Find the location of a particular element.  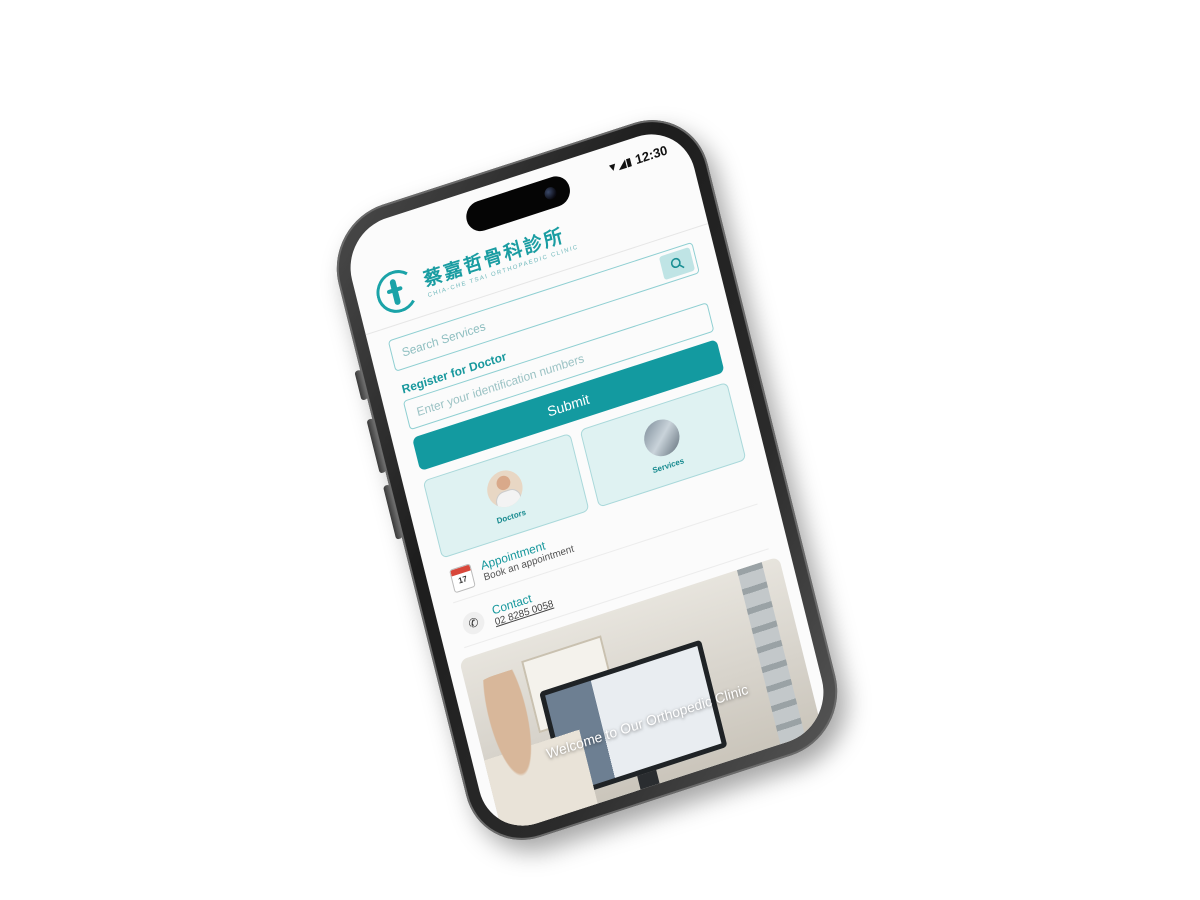

calendar-icon-day: 17 is located at coordinates (463, 579).